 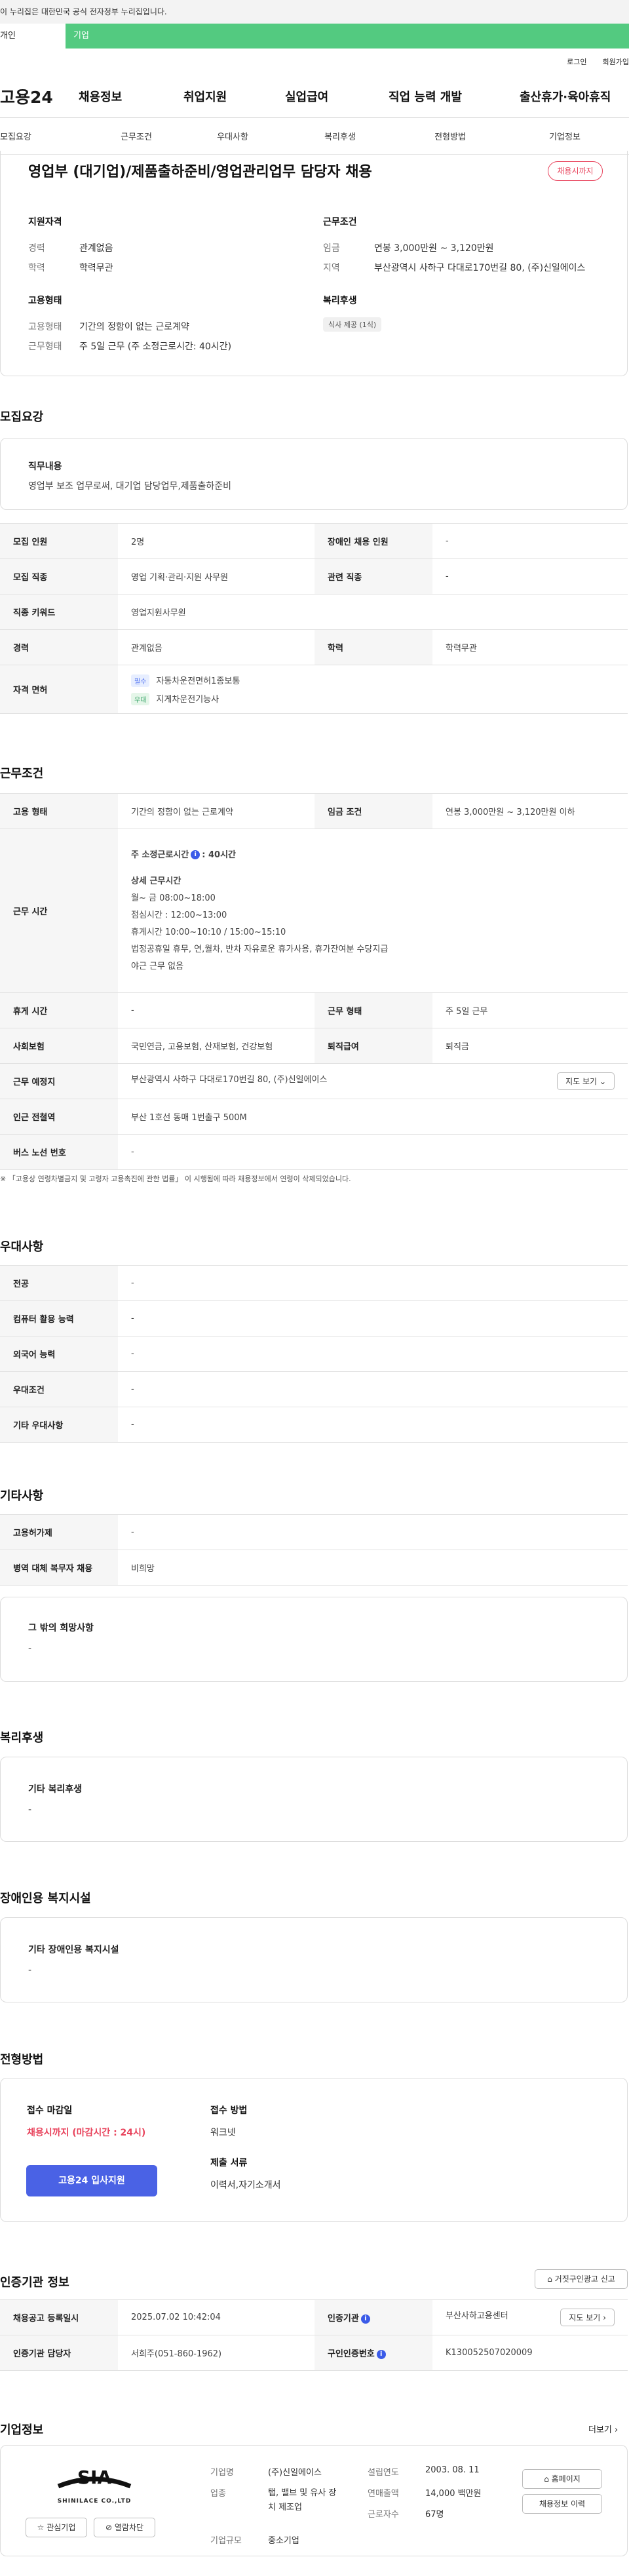 What do you see at coordinates (434, 248) in the screenshot?
I see `cond-value: 연봉 3,000만원 ~ 3,120만원` at bounding box center [434, 248].